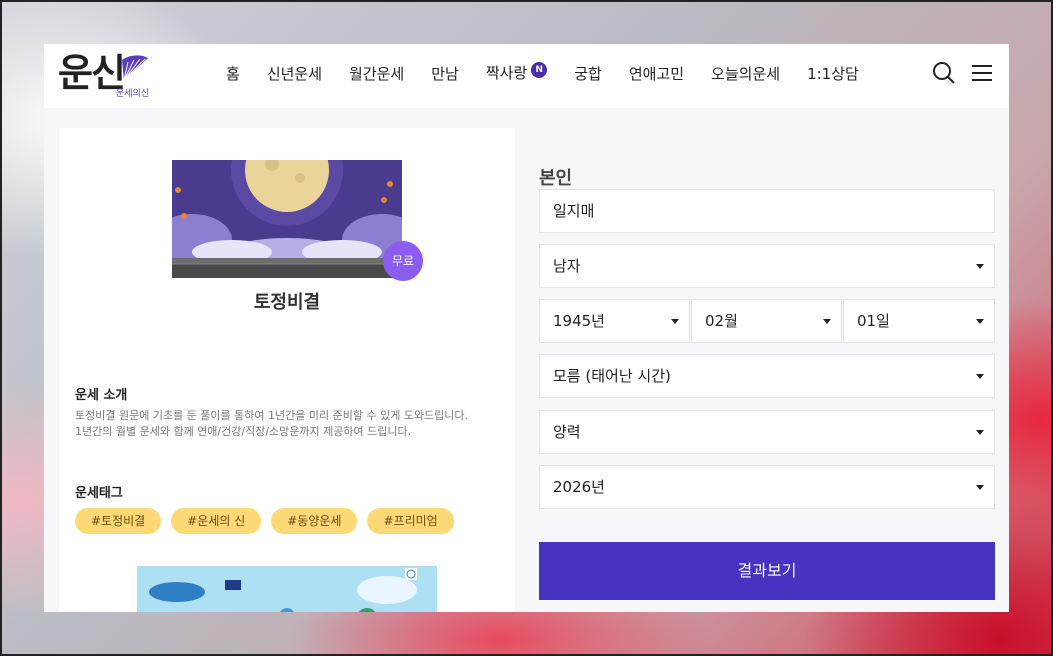 This screenshot has width=1053, height=656. I want to click on hamburger-menu-icon, so click(982, 73).